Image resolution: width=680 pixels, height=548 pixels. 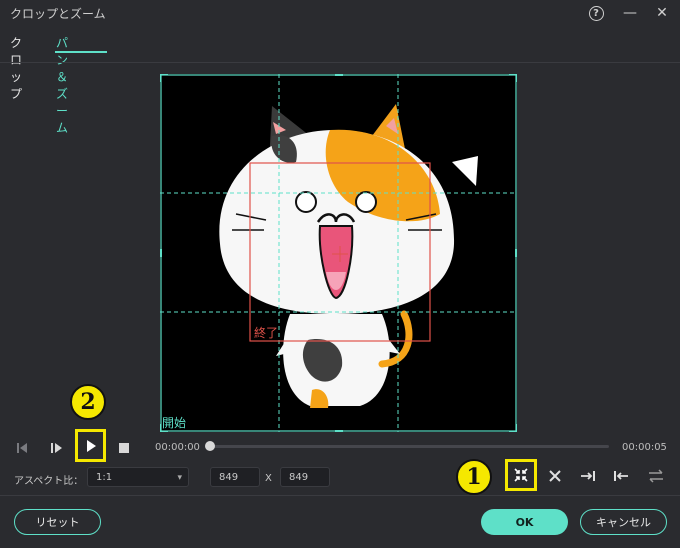 What do you see at coordinates (62, 85) in the screenshot?
I see `tab-pan-zoom: パン＆ズーム` at bounding box center [62, 85].